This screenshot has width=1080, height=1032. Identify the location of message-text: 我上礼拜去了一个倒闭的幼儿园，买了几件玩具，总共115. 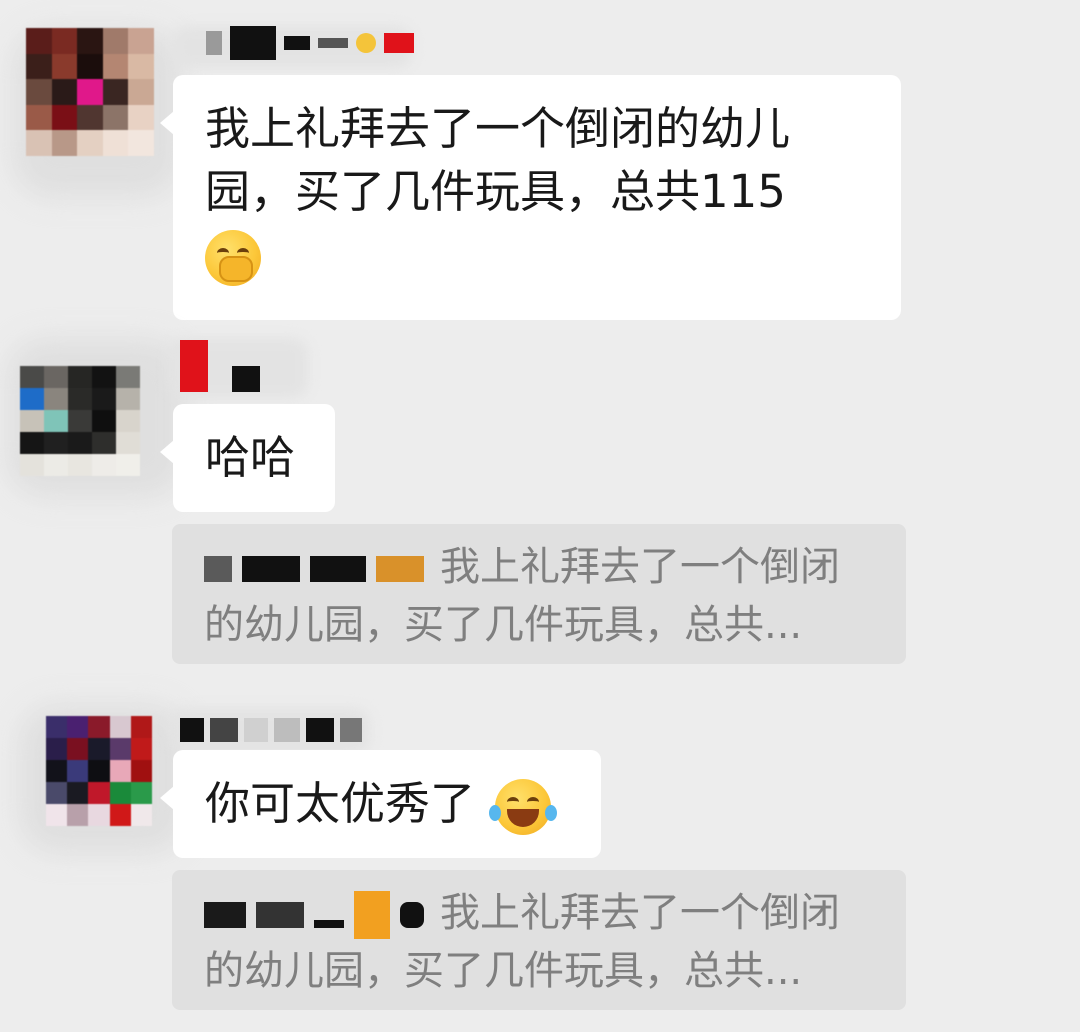
(498, 160).